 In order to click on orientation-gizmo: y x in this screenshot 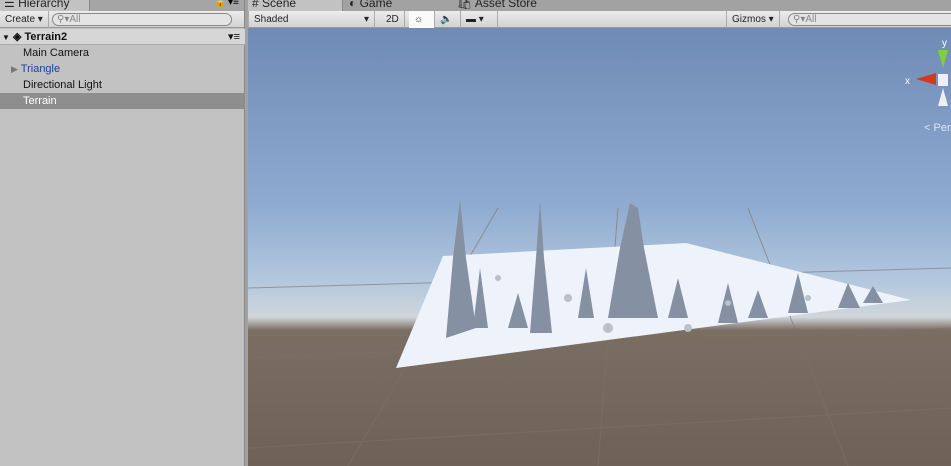, I will do `click(926, 72)`.